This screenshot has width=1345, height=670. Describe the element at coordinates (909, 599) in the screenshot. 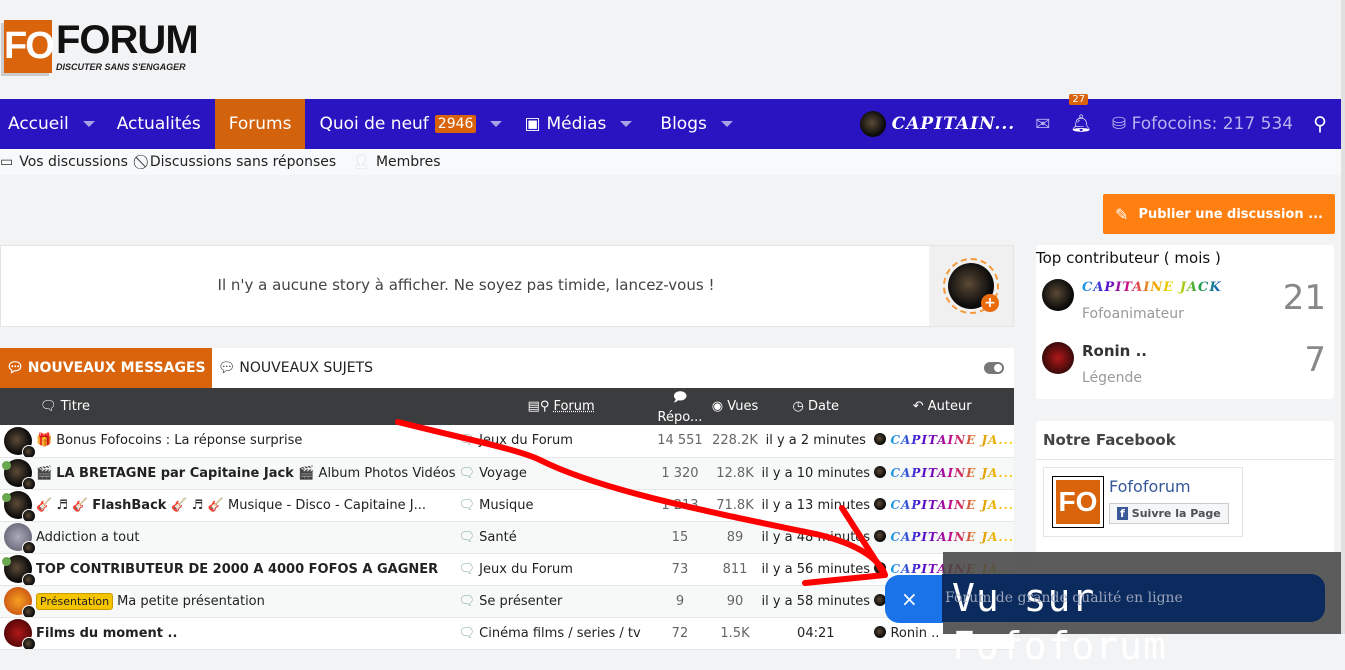

I see `close-icon: ×` at that location.